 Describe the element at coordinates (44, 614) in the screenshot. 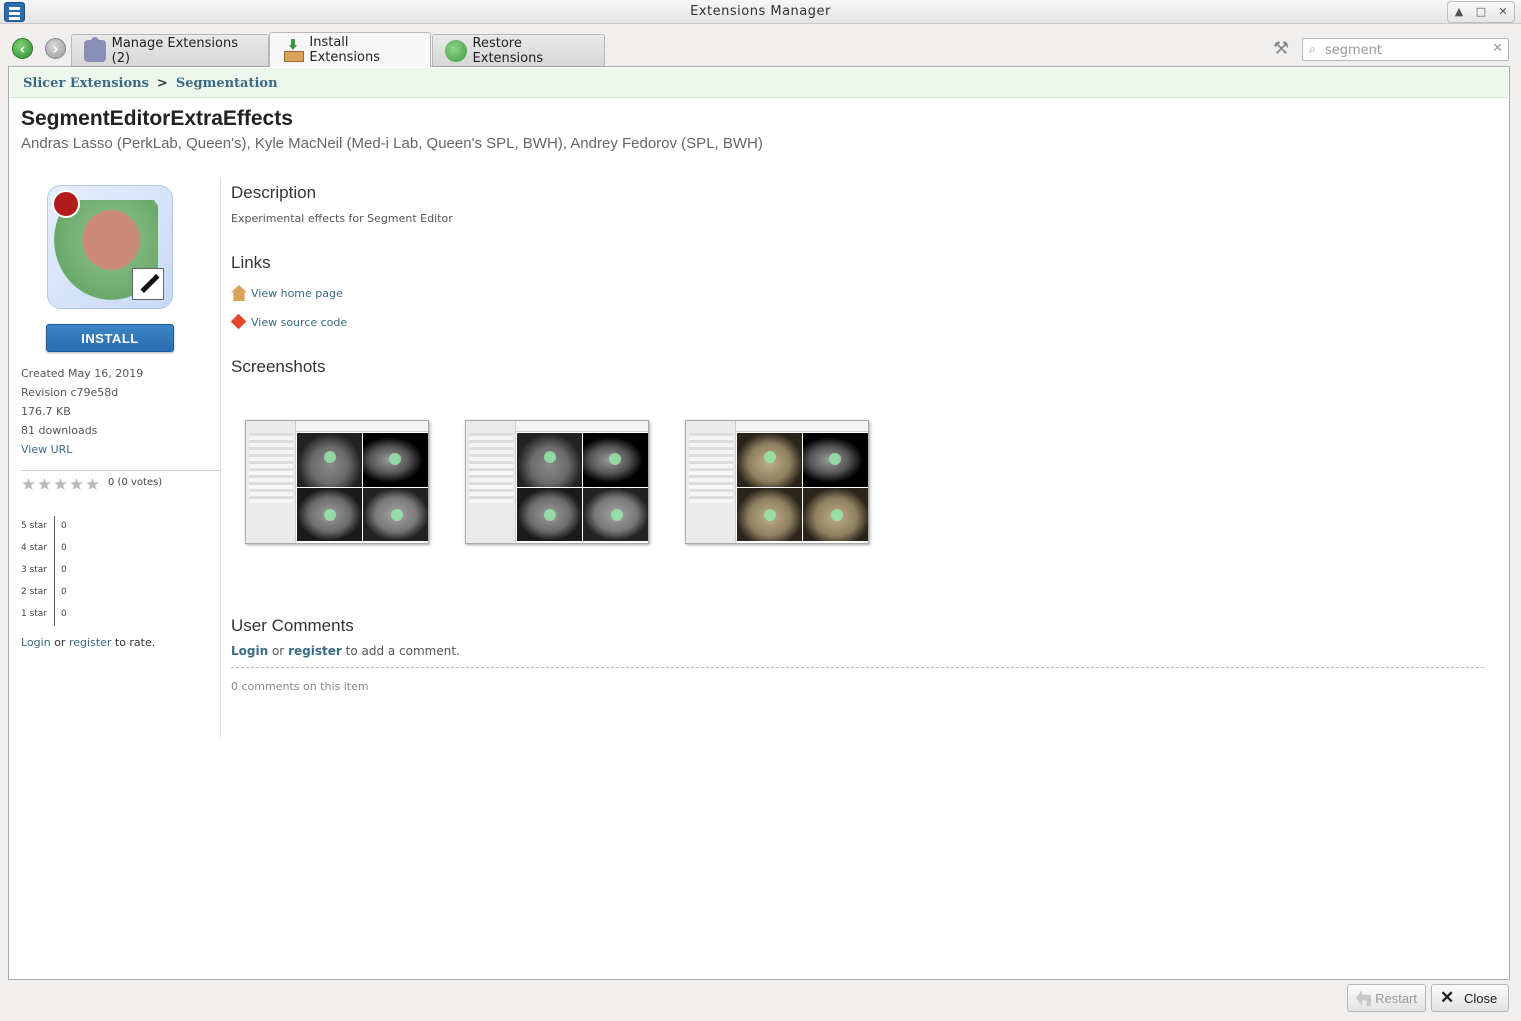

I see `histogram-row: 1 star 0` at that location.